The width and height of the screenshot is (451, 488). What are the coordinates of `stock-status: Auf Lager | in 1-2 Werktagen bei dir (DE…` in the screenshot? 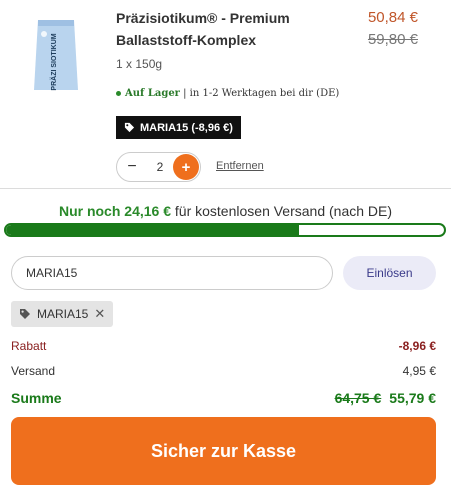 It's located at (227, 93).